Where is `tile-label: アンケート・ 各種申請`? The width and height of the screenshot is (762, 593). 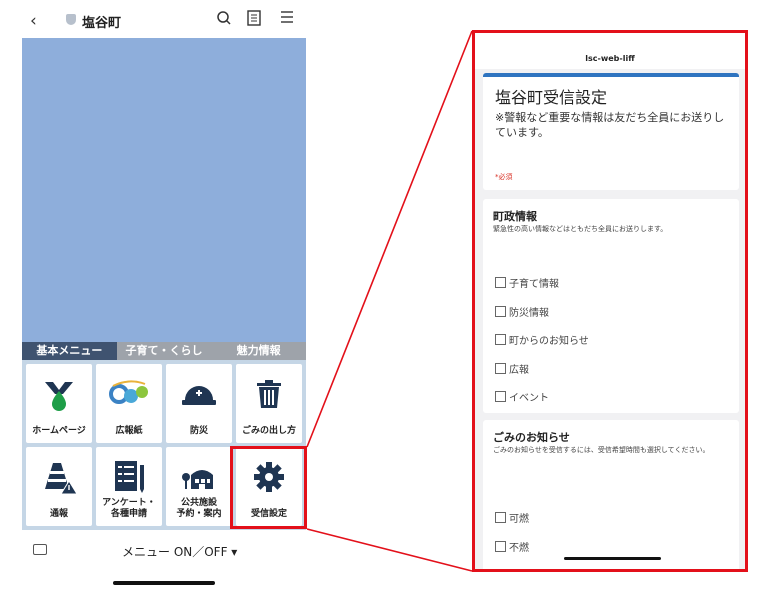
tile-label: アンケート・ 各種申請 is located at coordinates (129, 508).